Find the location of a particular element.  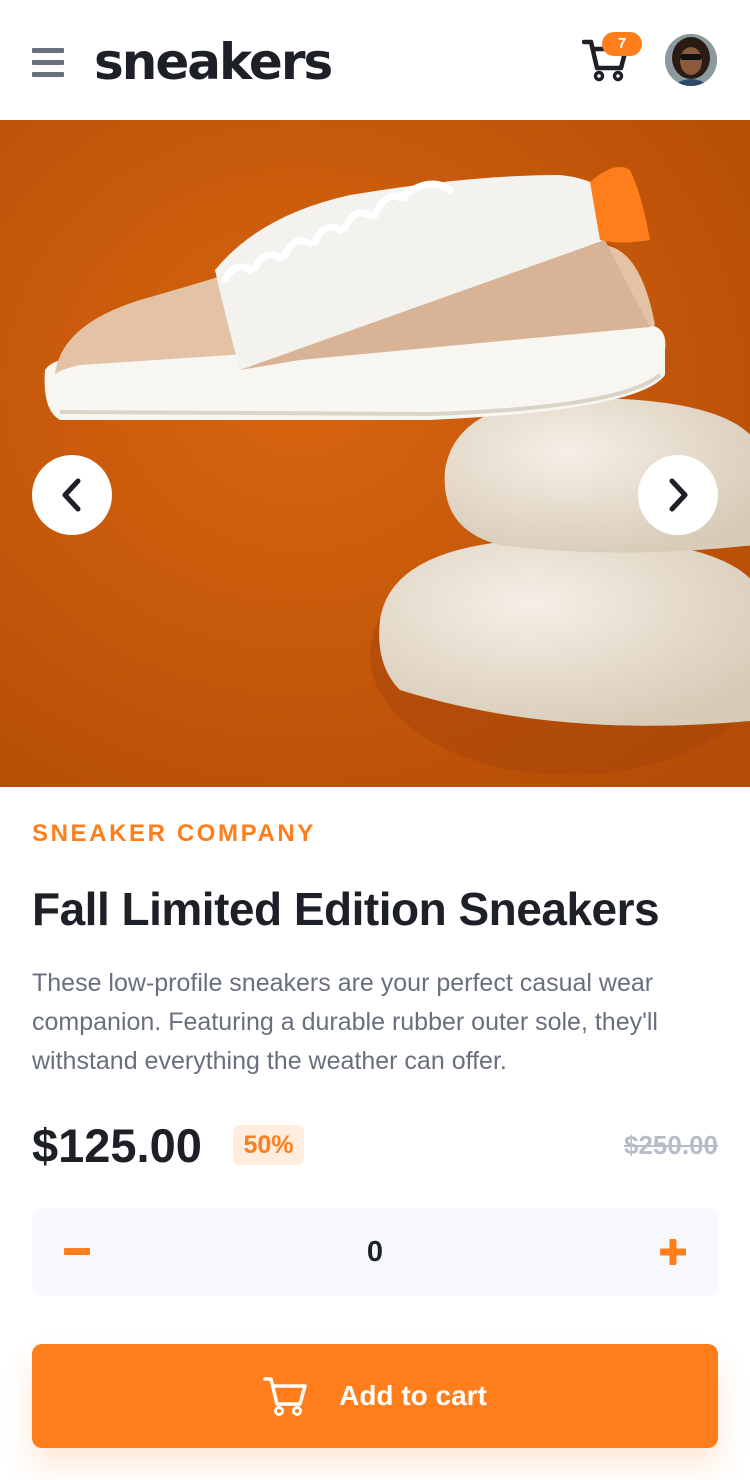

previous-image-button is located at coordinates (72, 495).